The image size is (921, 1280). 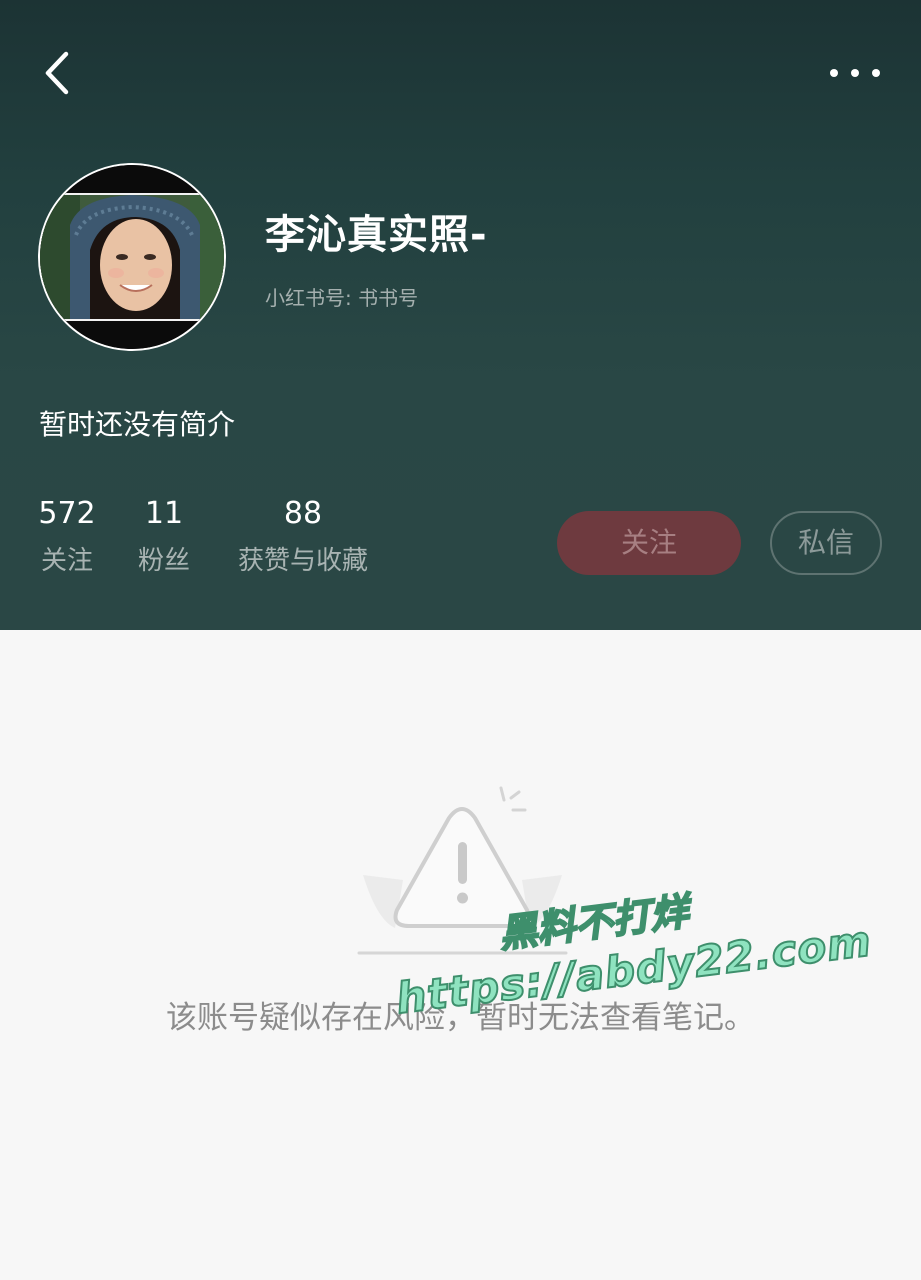 I want to click on follow-button: 关注, so click(x=649, y=543).